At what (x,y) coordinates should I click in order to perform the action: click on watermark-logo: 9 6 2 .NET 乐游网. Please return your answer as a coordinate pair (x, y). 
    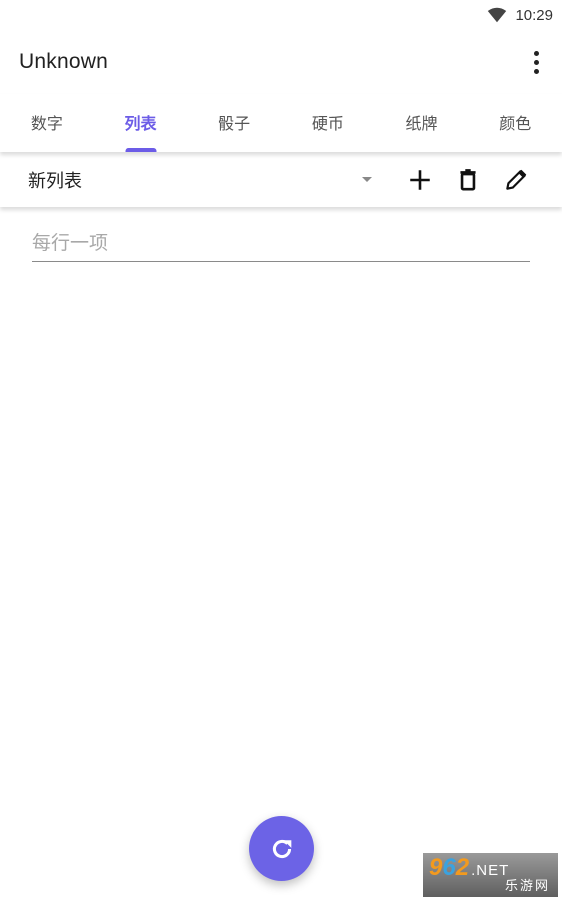
    Looking at the image, I should click on (490, 875).